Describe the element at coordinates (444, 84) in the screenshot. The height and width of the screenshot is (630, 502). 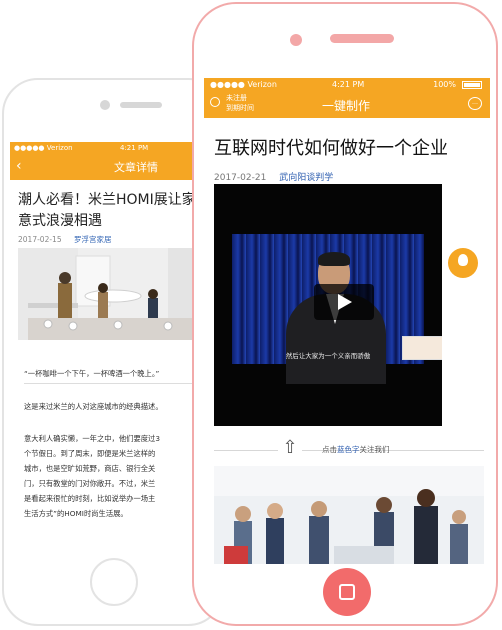
I see `battery-label: 100%` at that location.